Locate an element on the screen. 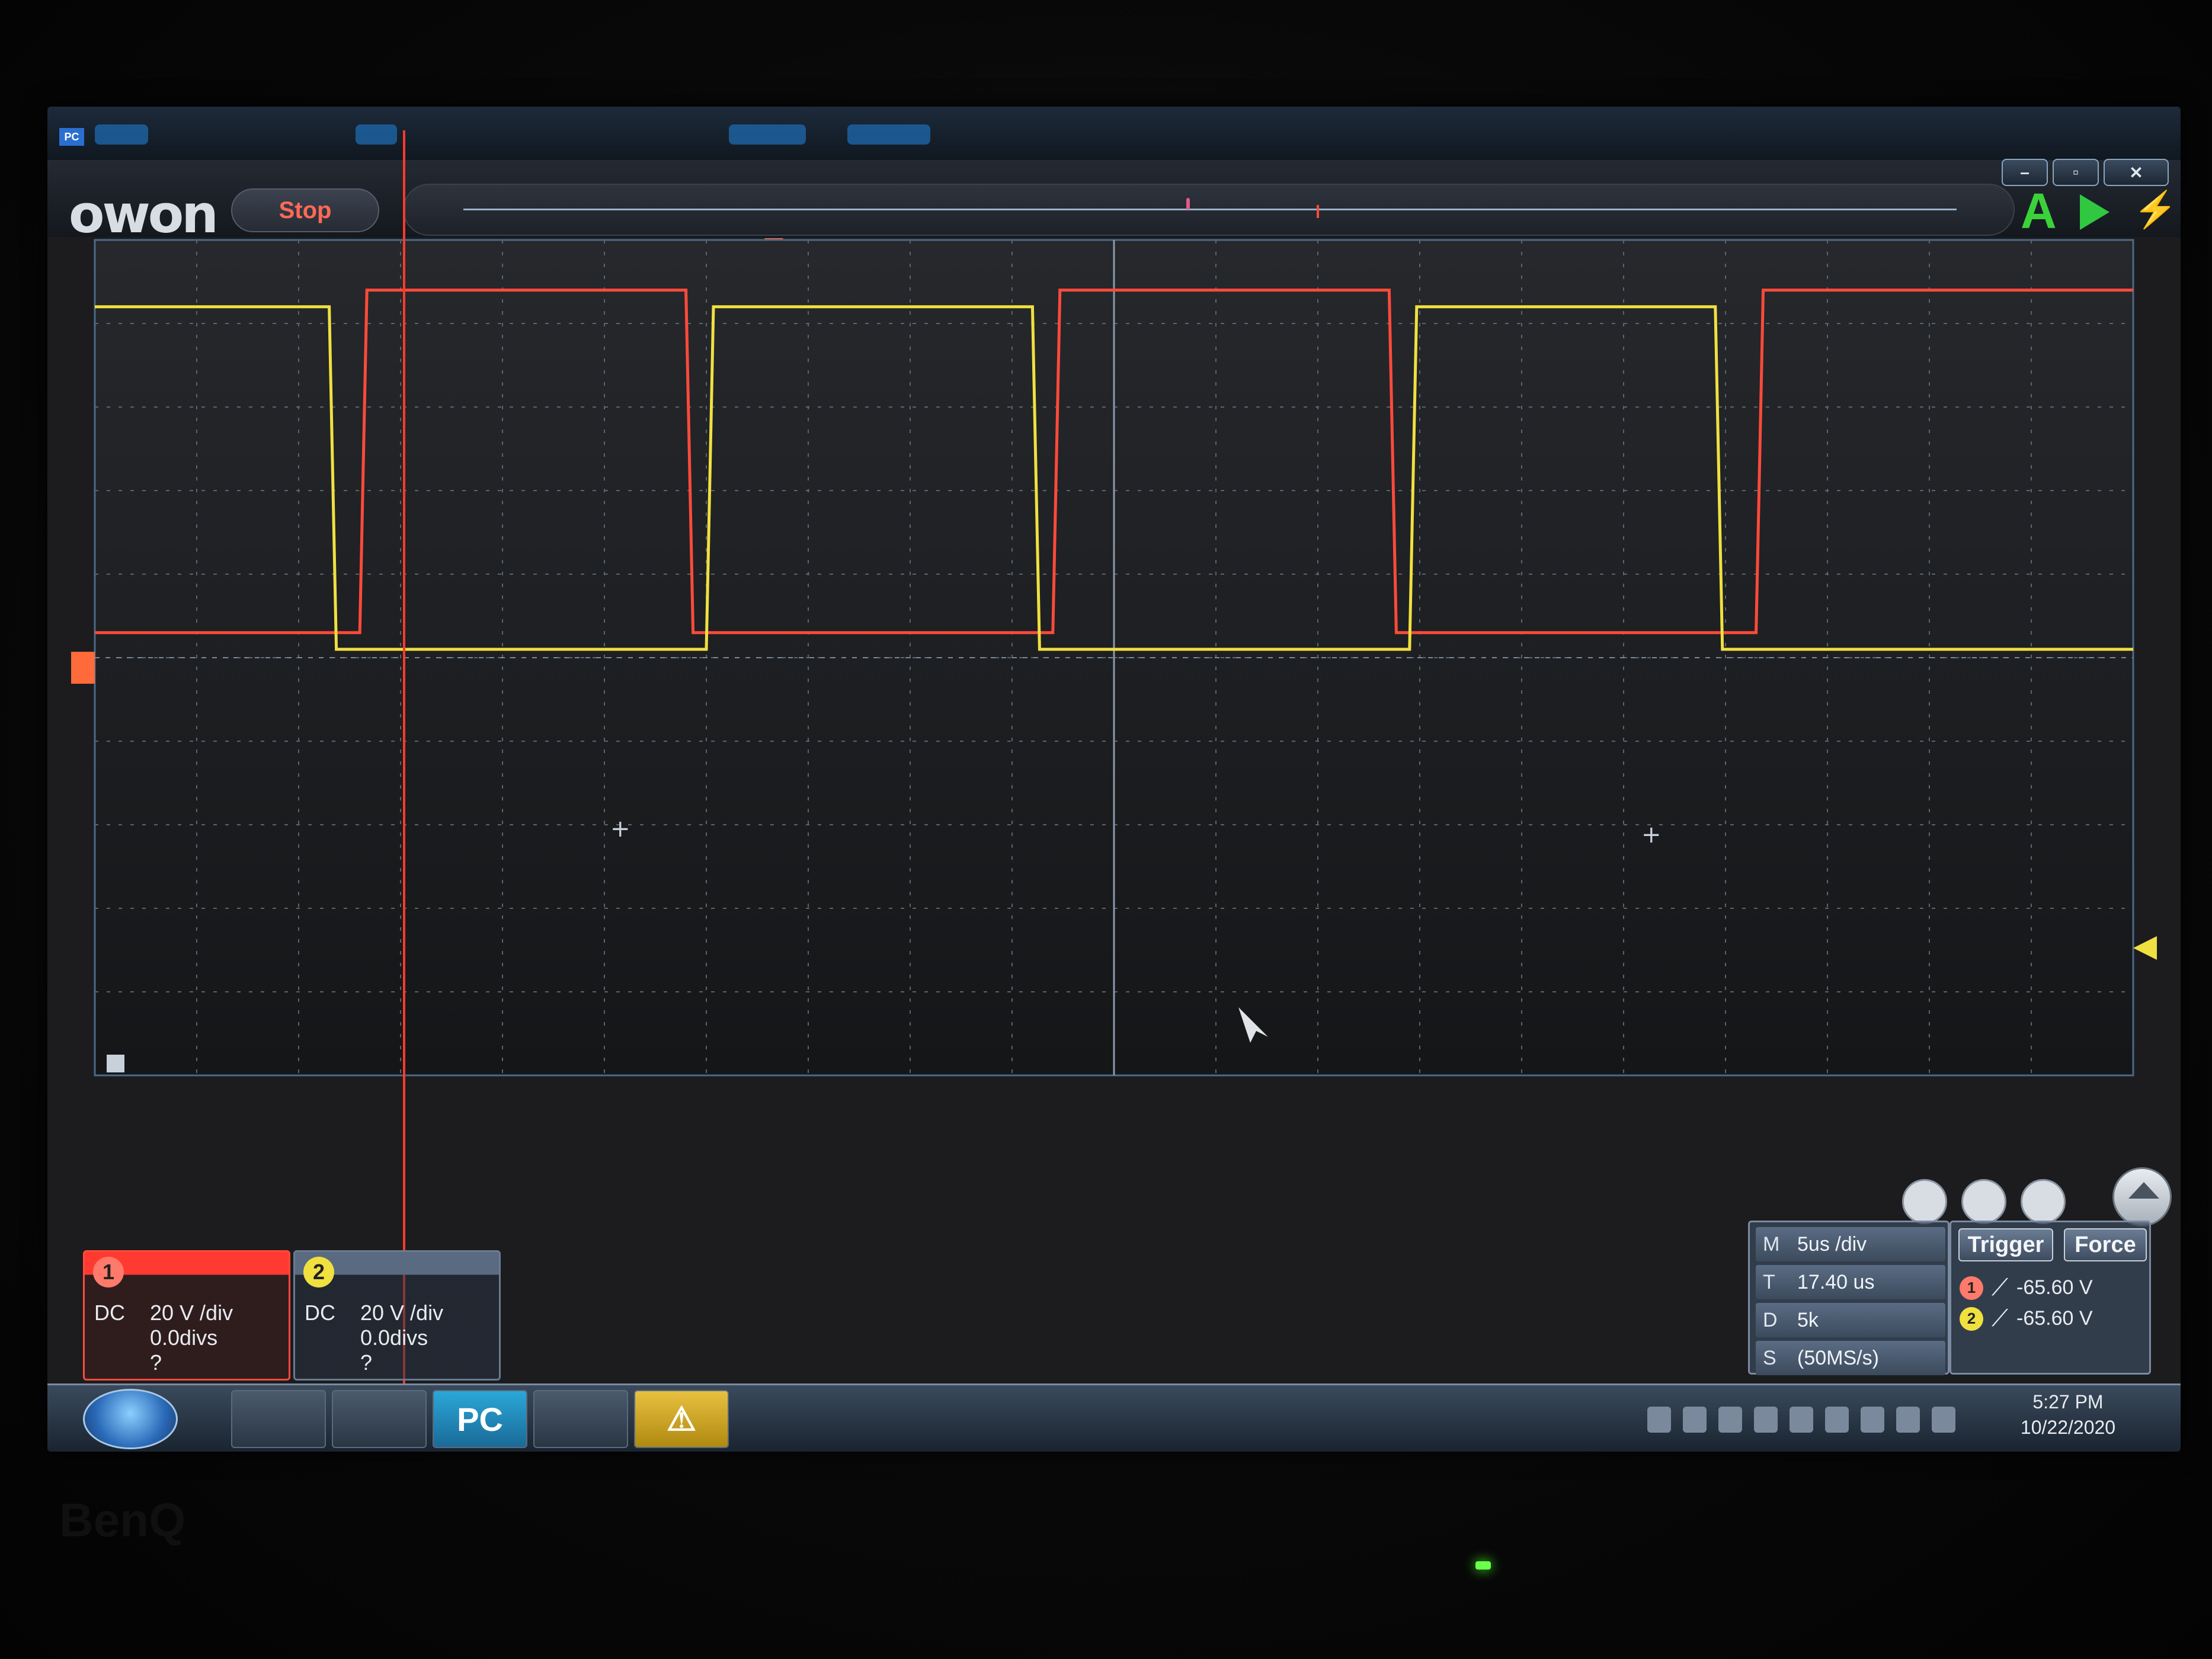 The width and height of the screenshot is (2212, 1659). ch1-volts-per-div: 20 V /div is located at coordinates (191, 1313).